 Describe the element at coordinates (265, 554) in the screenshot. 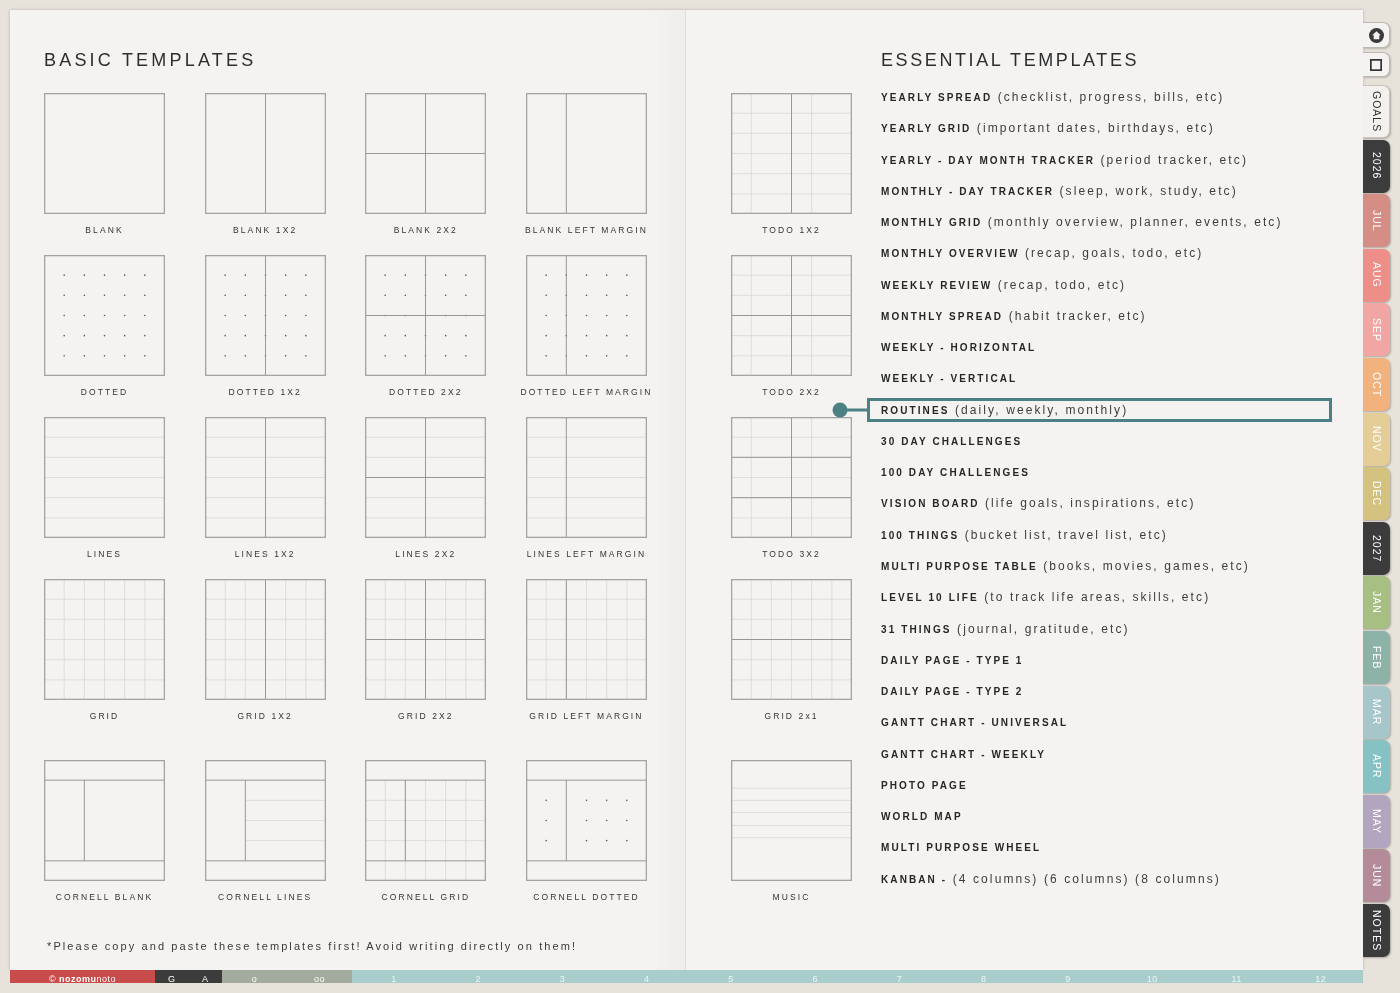

I see `template-label: LINES 1X2` at that location.